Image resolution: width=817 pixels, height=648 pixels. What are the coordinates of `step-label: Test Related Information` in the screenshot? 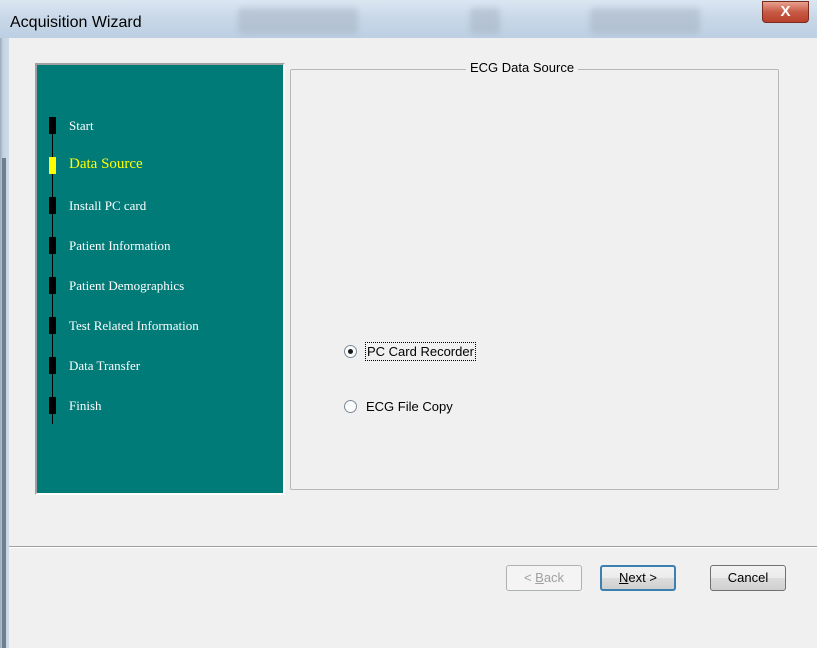 It's located at (134, 325).